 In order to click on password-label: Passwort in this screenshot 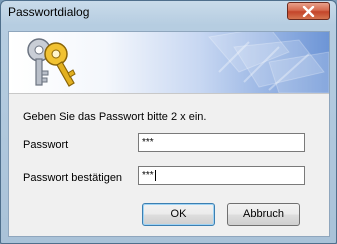, I will do `click(46, 145)`.